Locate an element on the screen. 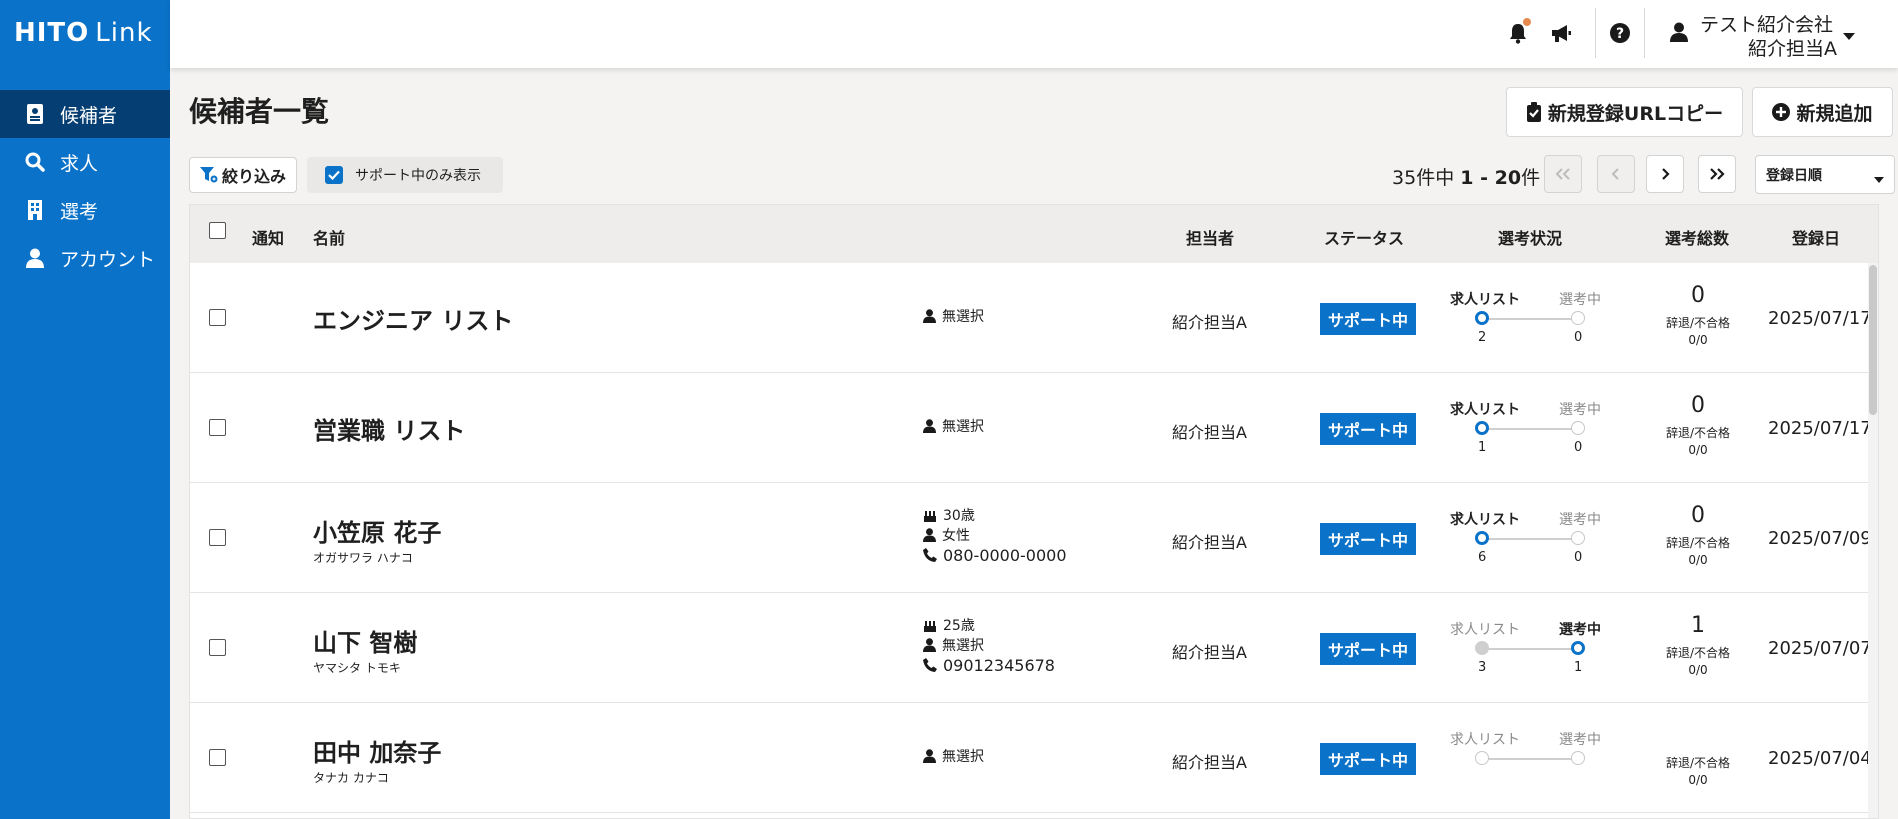  pager-total: 35 is located at coordinates (1404, 178).